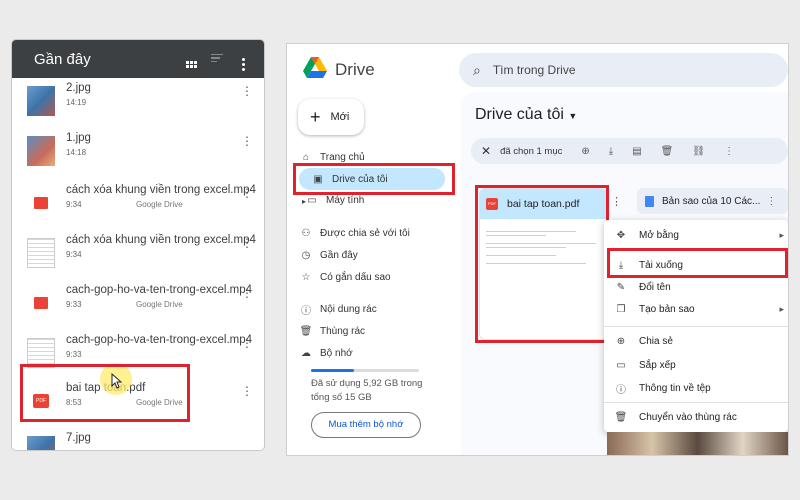 This screenshot has height=500, width=800. I want to click on sidebar-item-spam: ⓘ Nội dung rác, so click(338, 309).